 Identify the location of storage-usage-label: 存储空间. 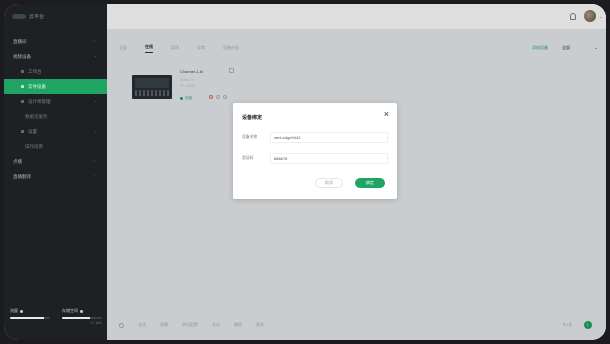
(70, 310).